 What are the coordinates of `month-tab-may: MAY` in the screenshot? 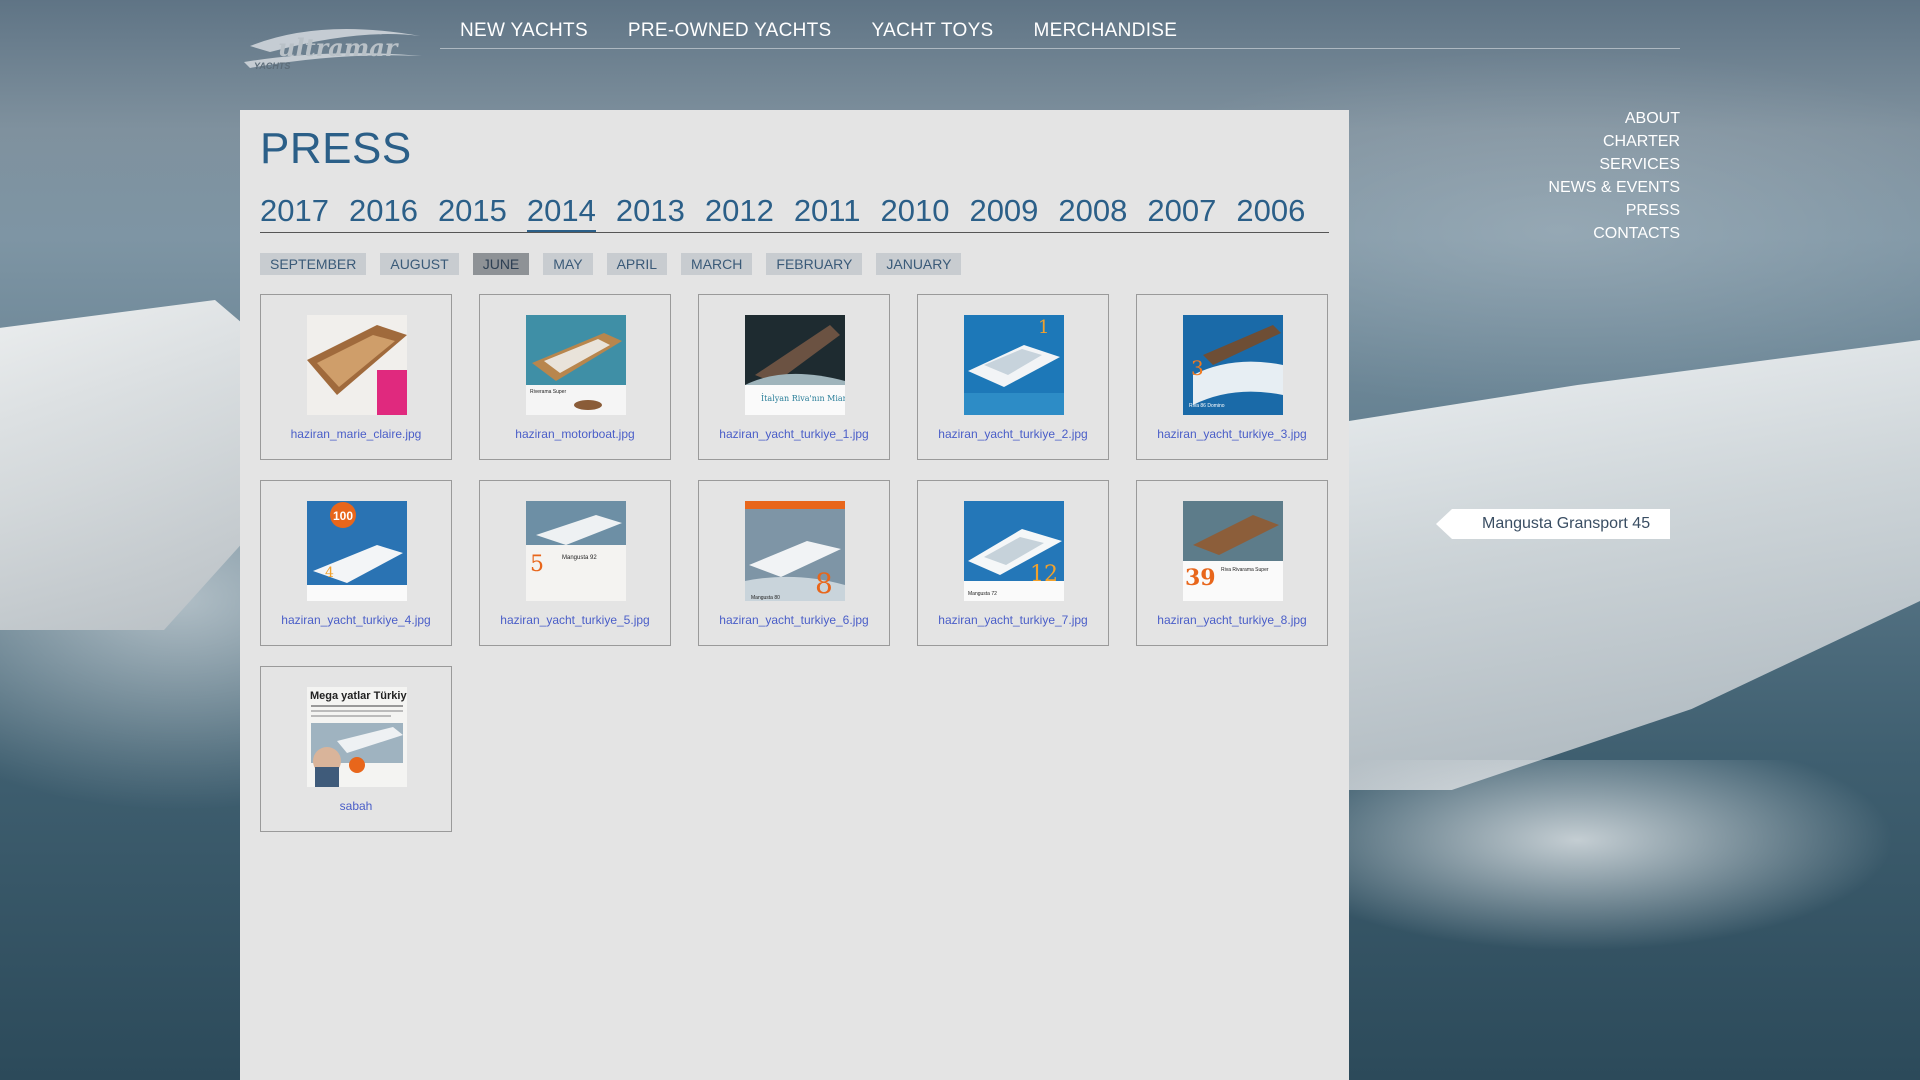 It's located at (568, 264).